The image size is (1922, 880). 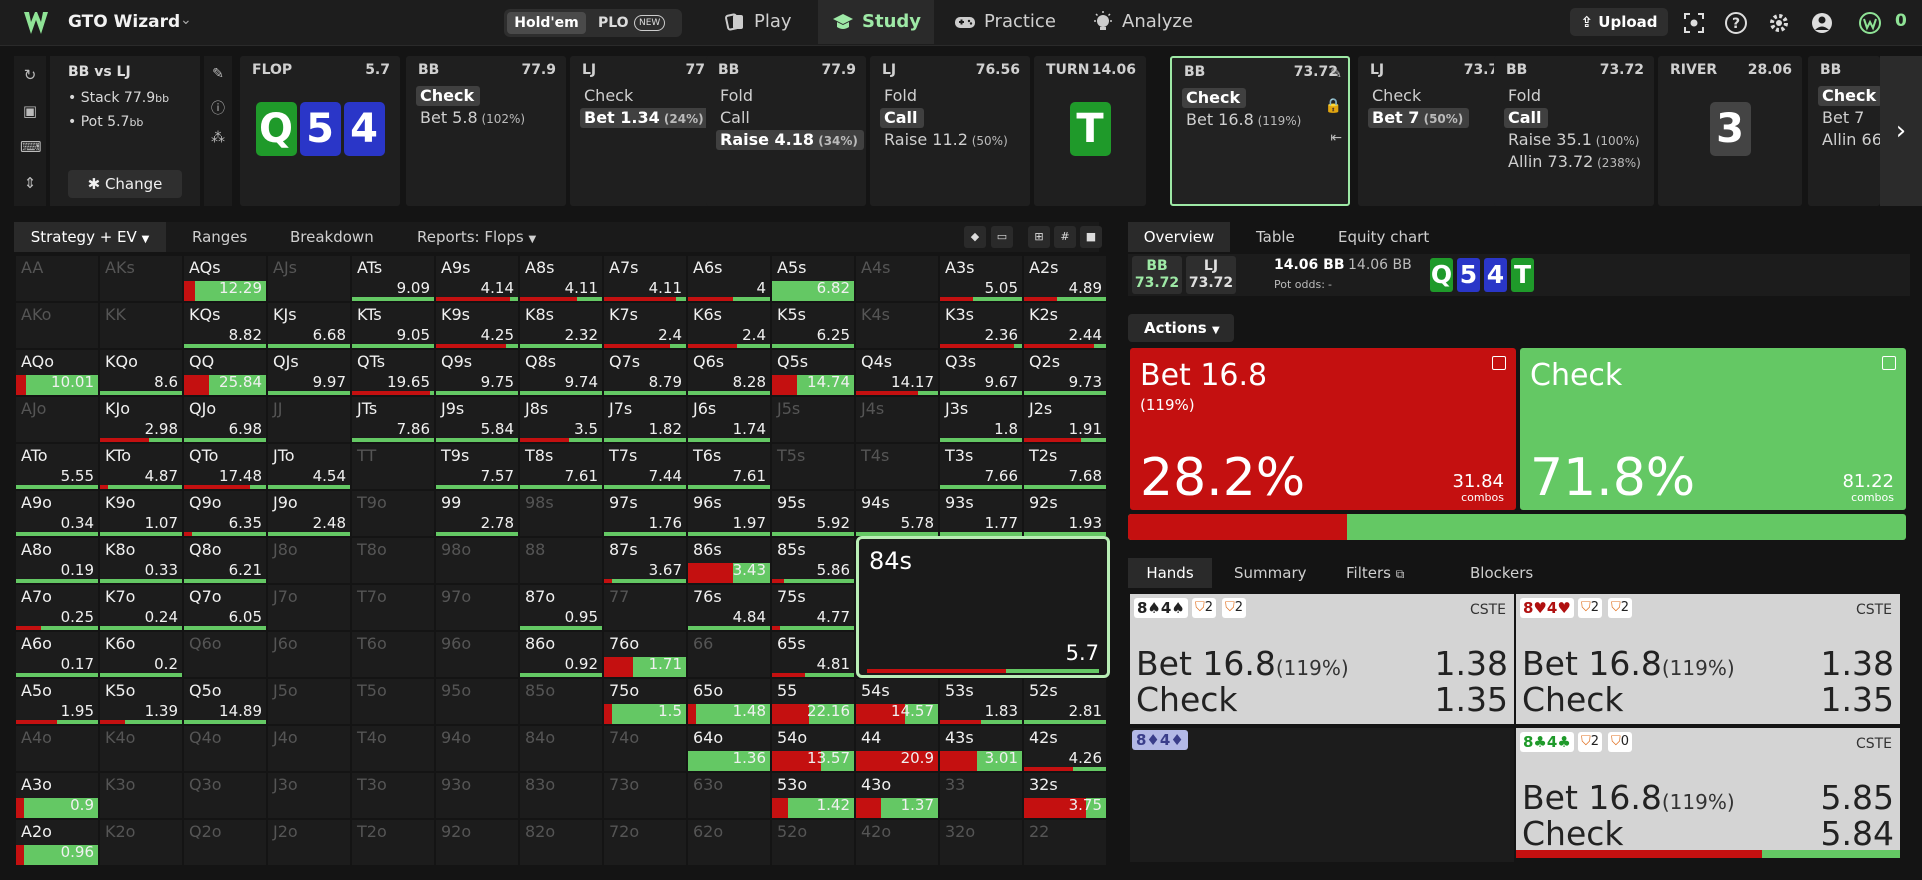 What do you see at coordinates (57, 372) in the screenshot?
I see `hand-cell-aqo: AQo 10.01` at bounding box center [57, 372].